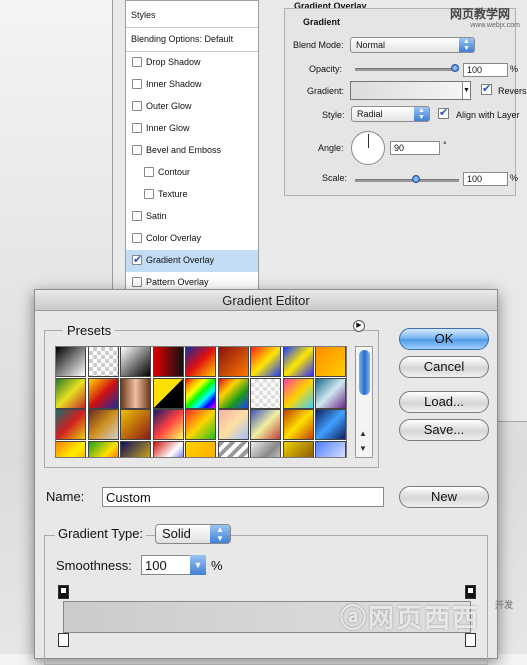 The height and width of the screenshot is (665, 527). Describe the element at coordinates (364, 402) in the screenshot. I see `presets-scrollbar: ▲ ▼` at that location.